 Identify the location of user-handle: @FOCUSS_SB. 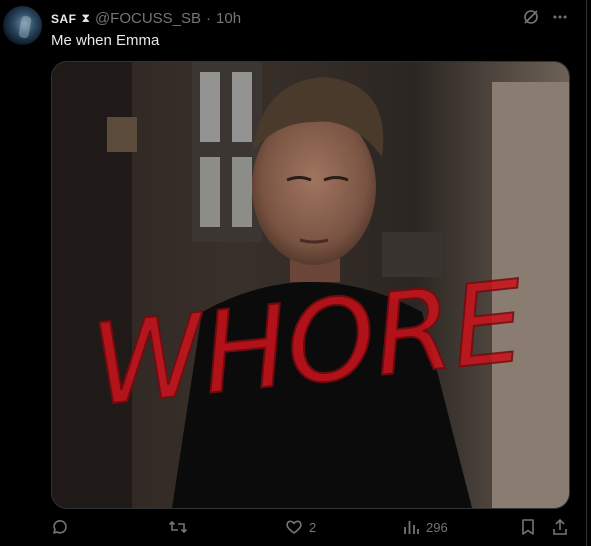
(148, 18).